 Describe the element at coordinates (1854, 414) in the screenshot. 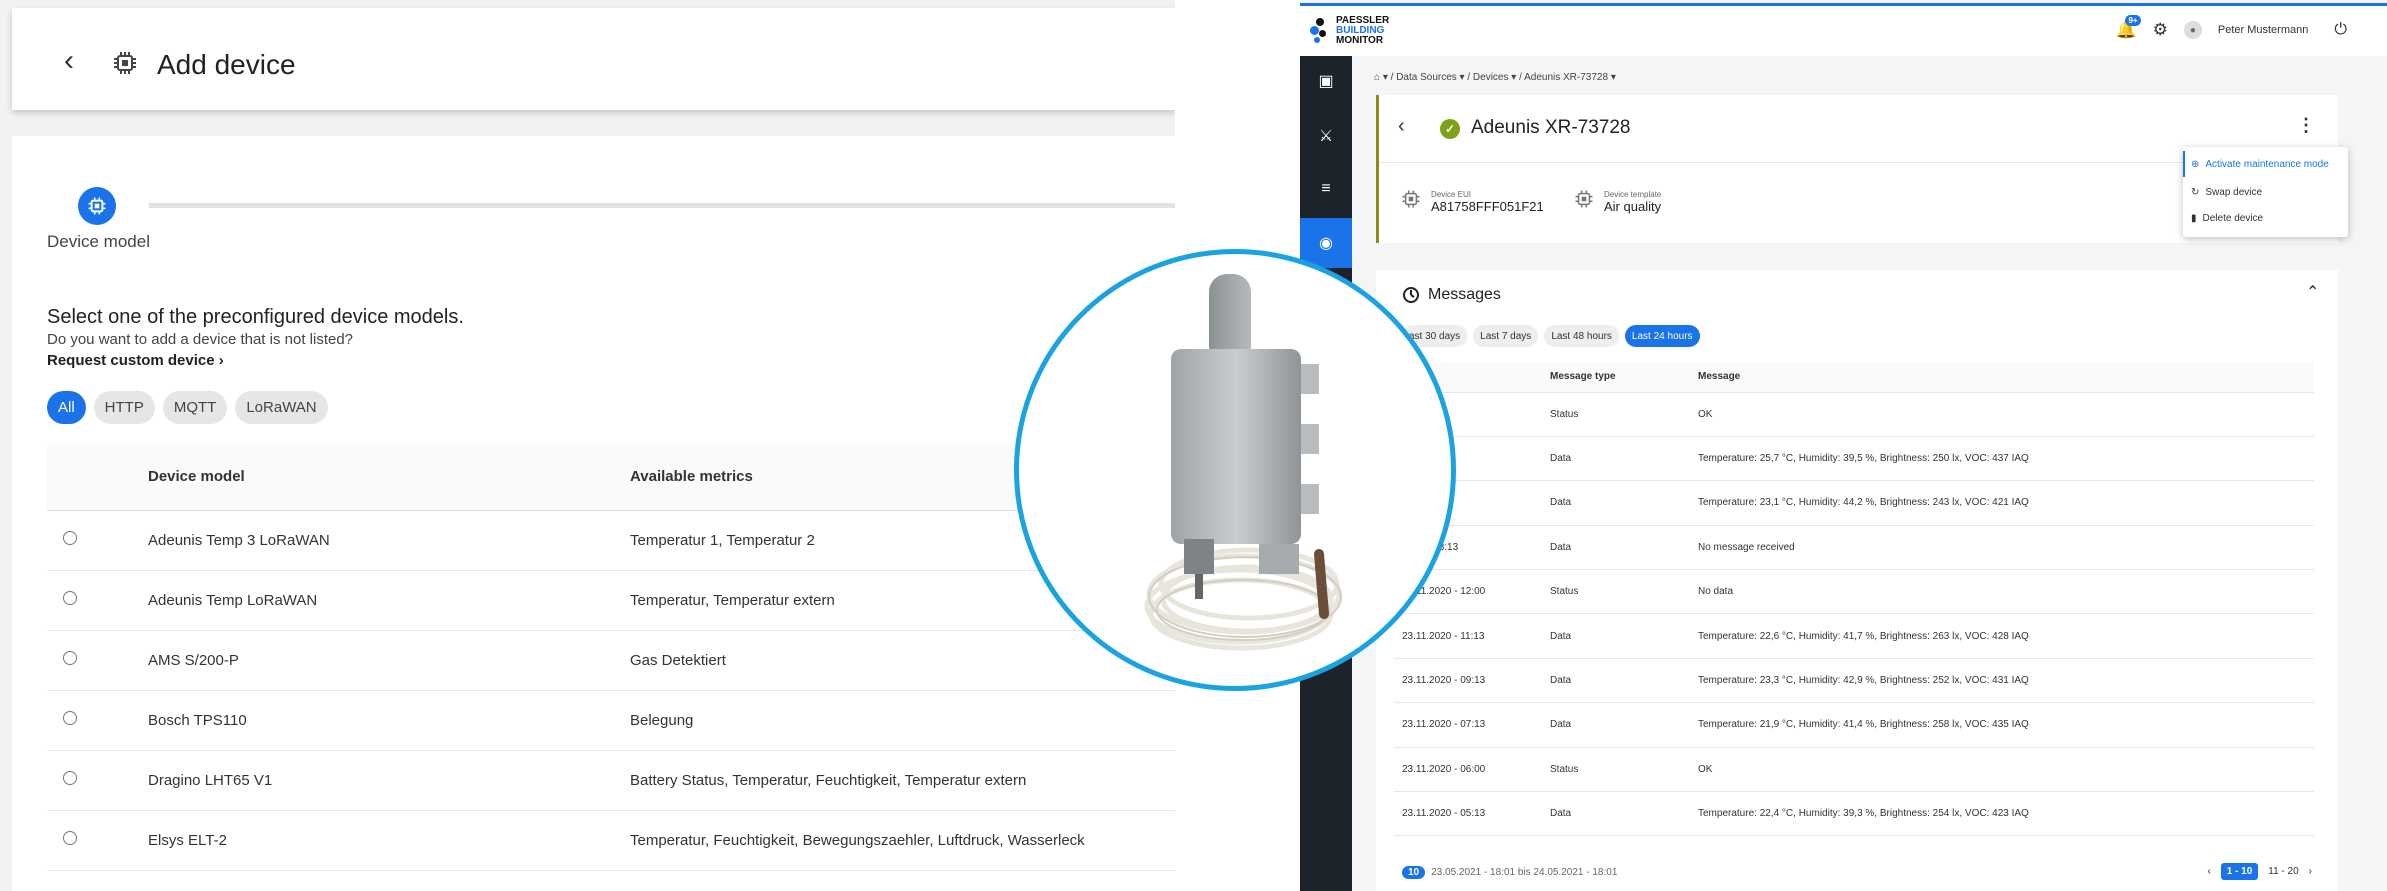

I see `table-row: 20 - 18:00StatusOK` at that location.